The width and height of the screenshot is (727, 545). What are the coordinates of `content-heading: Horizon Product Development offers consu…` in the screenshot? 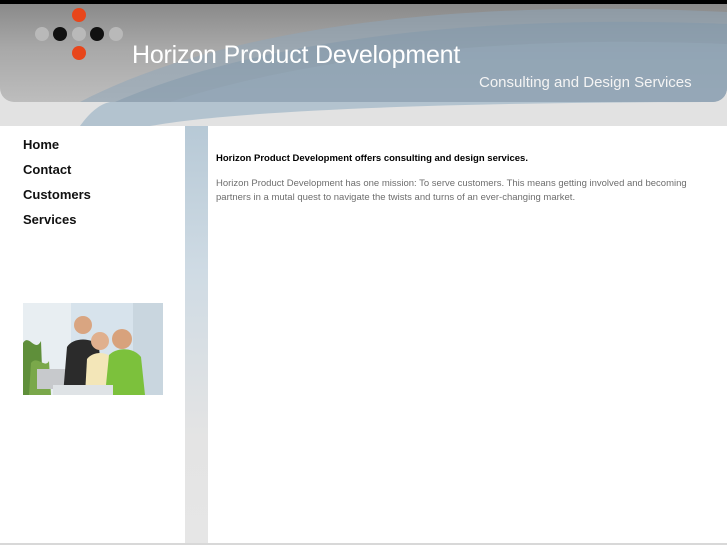 It's located at (372, 158).